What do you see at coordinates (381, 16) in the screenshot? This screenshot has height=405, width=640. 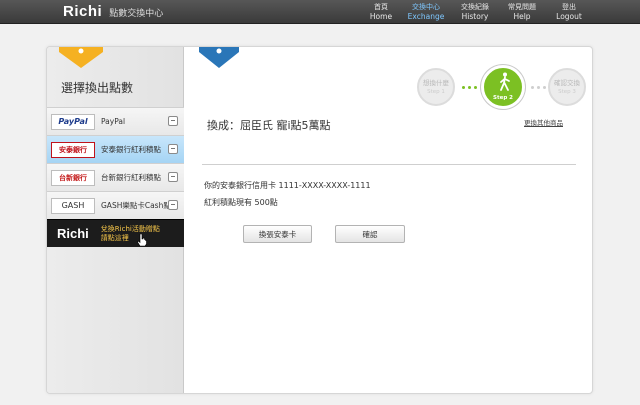 I see `nav-home-en: Home` at bounding box center [381, 16].